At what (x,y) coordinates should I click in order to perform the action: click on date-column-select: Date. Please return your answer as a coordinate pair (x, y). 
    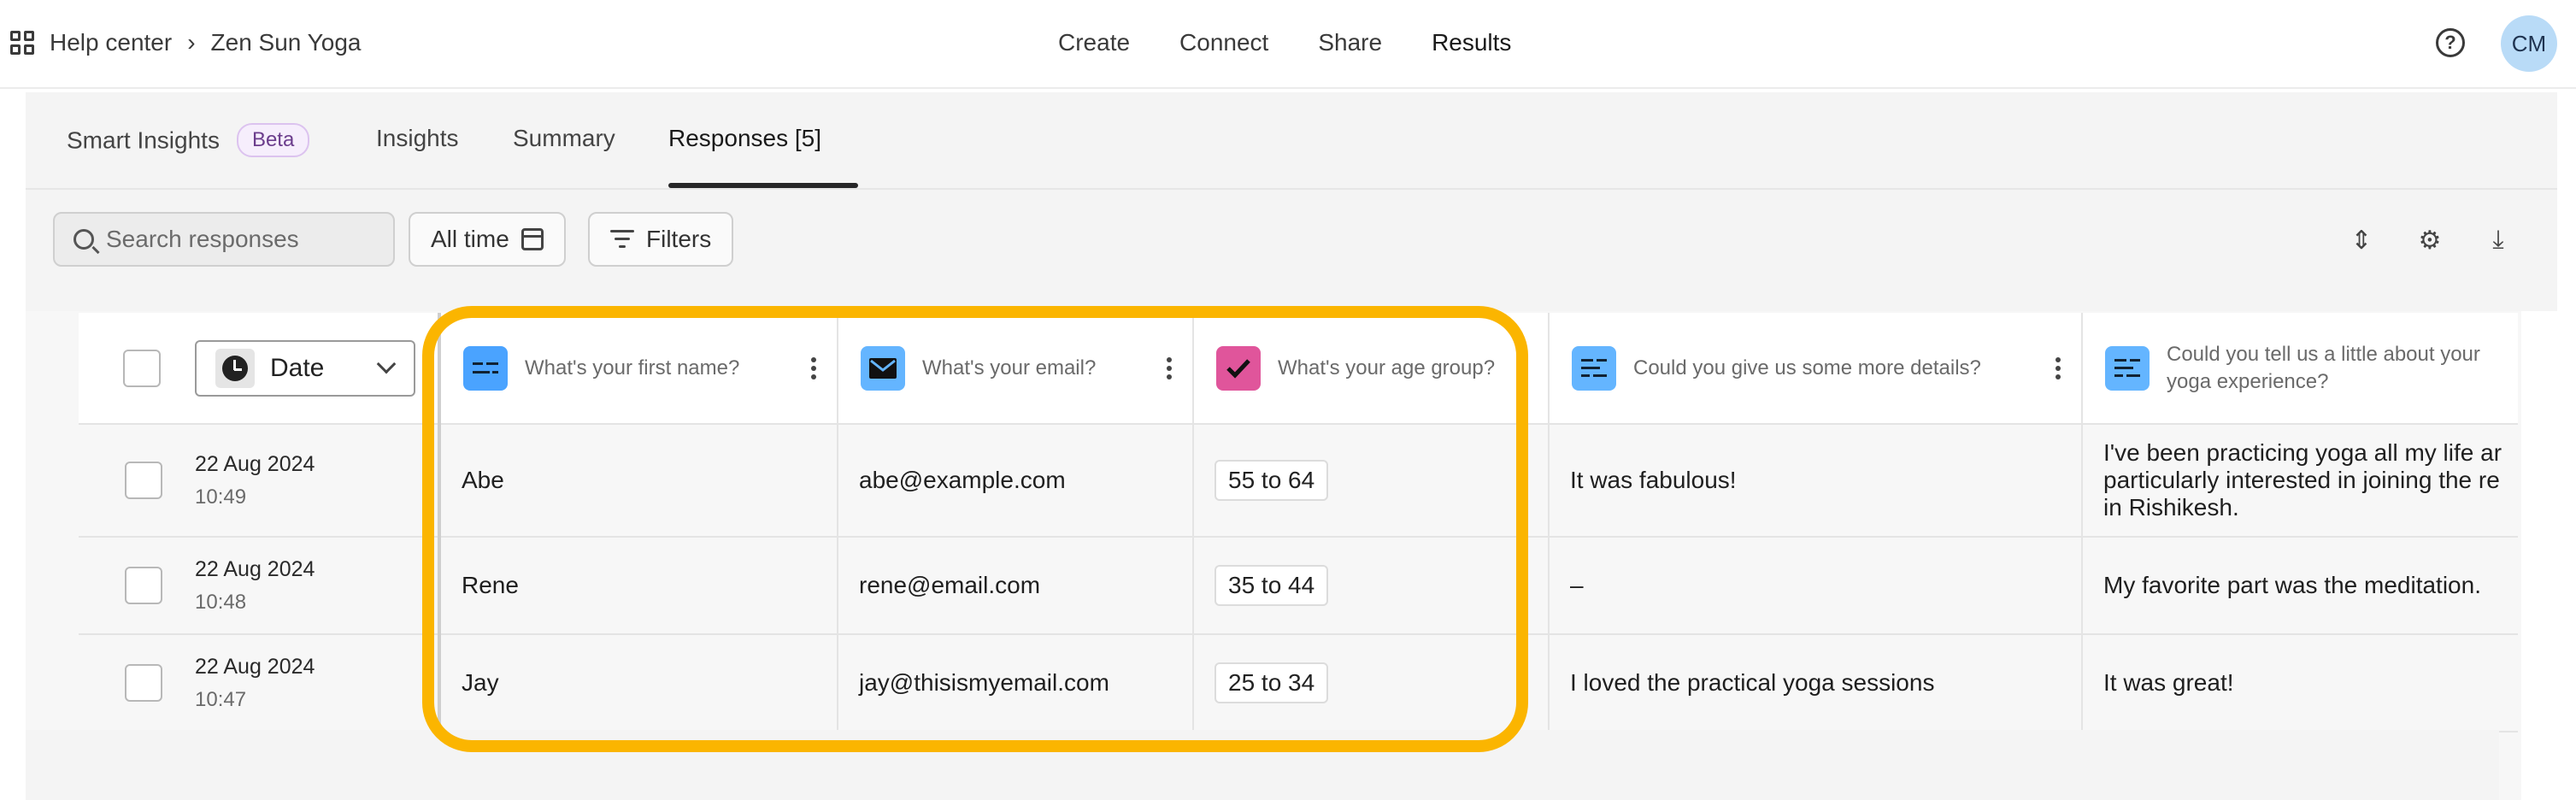
    Looking at the image, I should click on (305, 368).